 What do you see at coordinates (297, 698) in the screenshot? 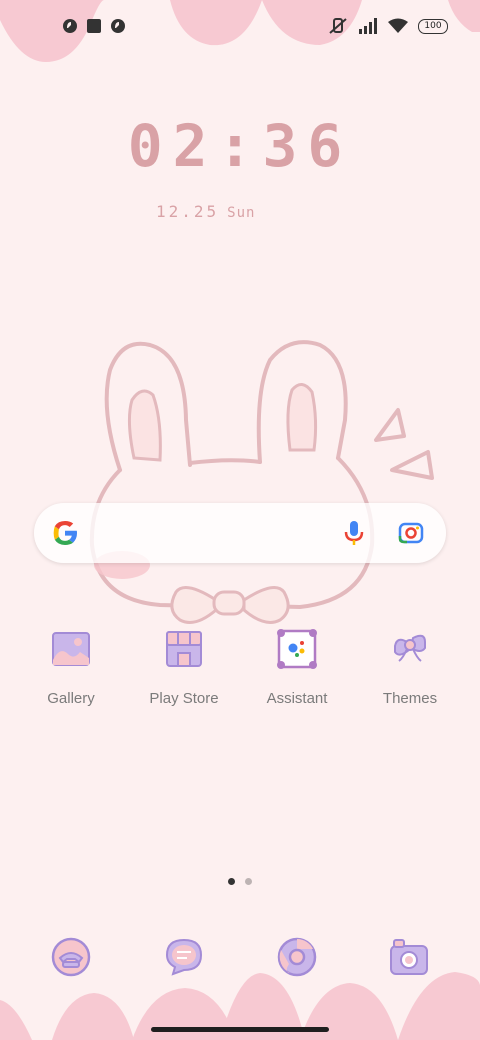
I see `app-label: Assistant` at bounding box center [297, 698].